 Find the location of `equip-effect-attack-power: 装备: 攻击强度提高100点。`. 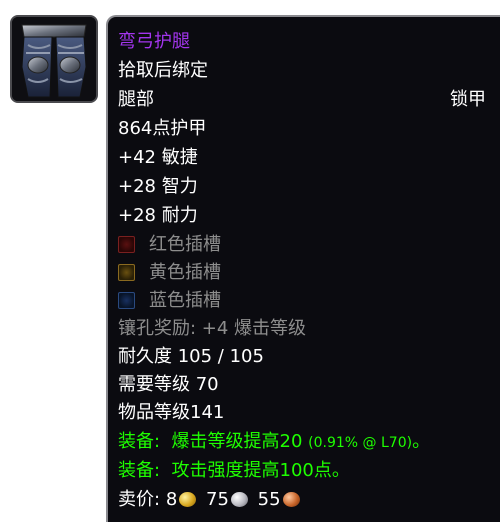

equip-effect-attack-power: 装备: 攻击强度提高100点。 is located at coordinates (234, 471).